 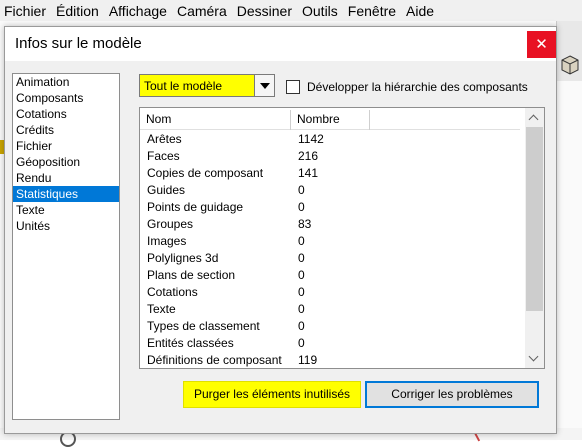 What do you see at coordinates (330, 173) in the screenshot?
I see `table-row: Copies de composant 141` at bounding box center [330, 173].